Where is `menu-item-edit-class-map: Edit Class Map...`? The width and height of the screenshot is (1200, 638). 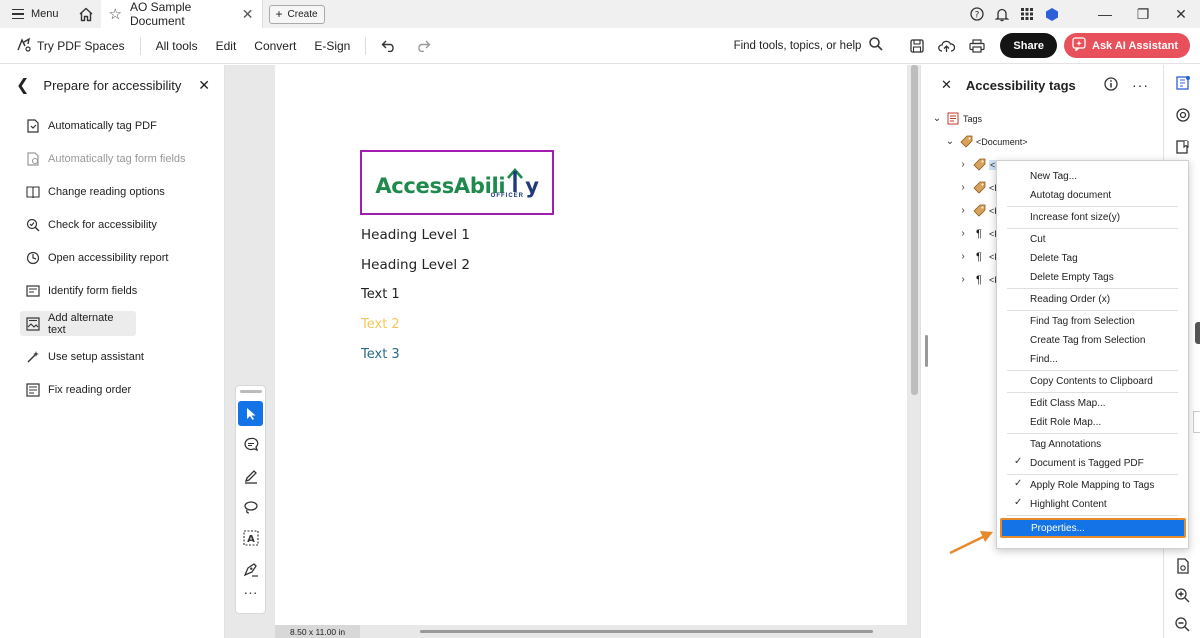 menu-item-edit-class-map: Edit Class Map... is located at coordinates (1092, 403).